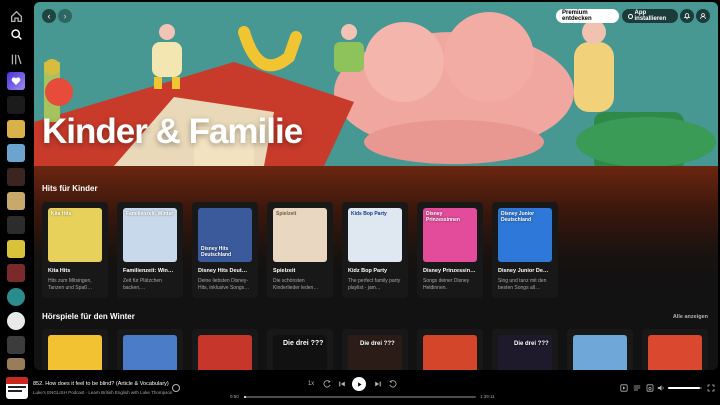  Describe the element at coordinates (16, 81) in the screenshot. I see `liked-songs-thumb` at that location.